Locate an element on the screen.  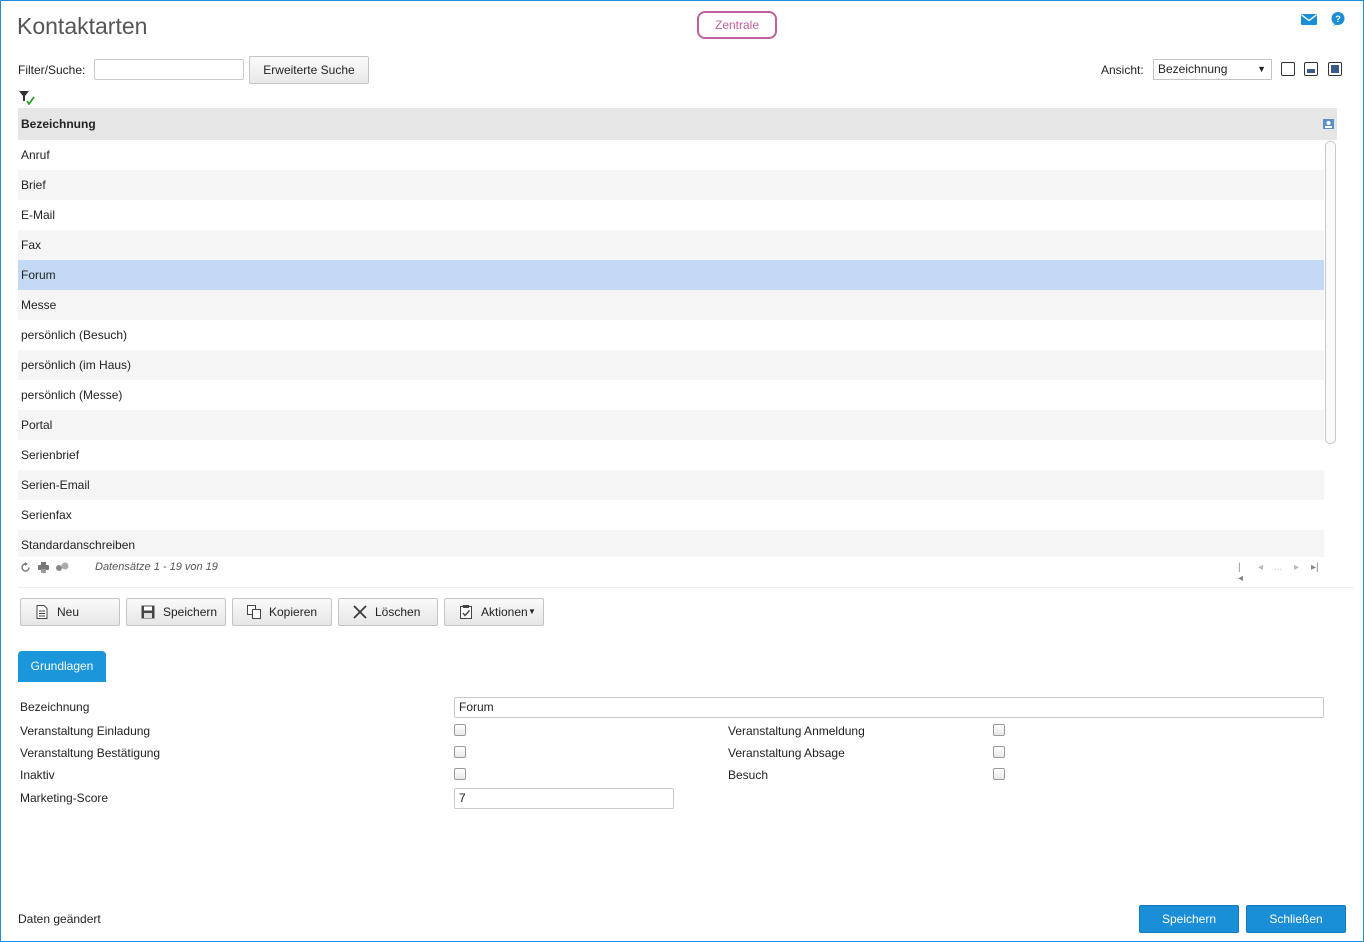
new-button: Neu is located at coordinates (70, 612).